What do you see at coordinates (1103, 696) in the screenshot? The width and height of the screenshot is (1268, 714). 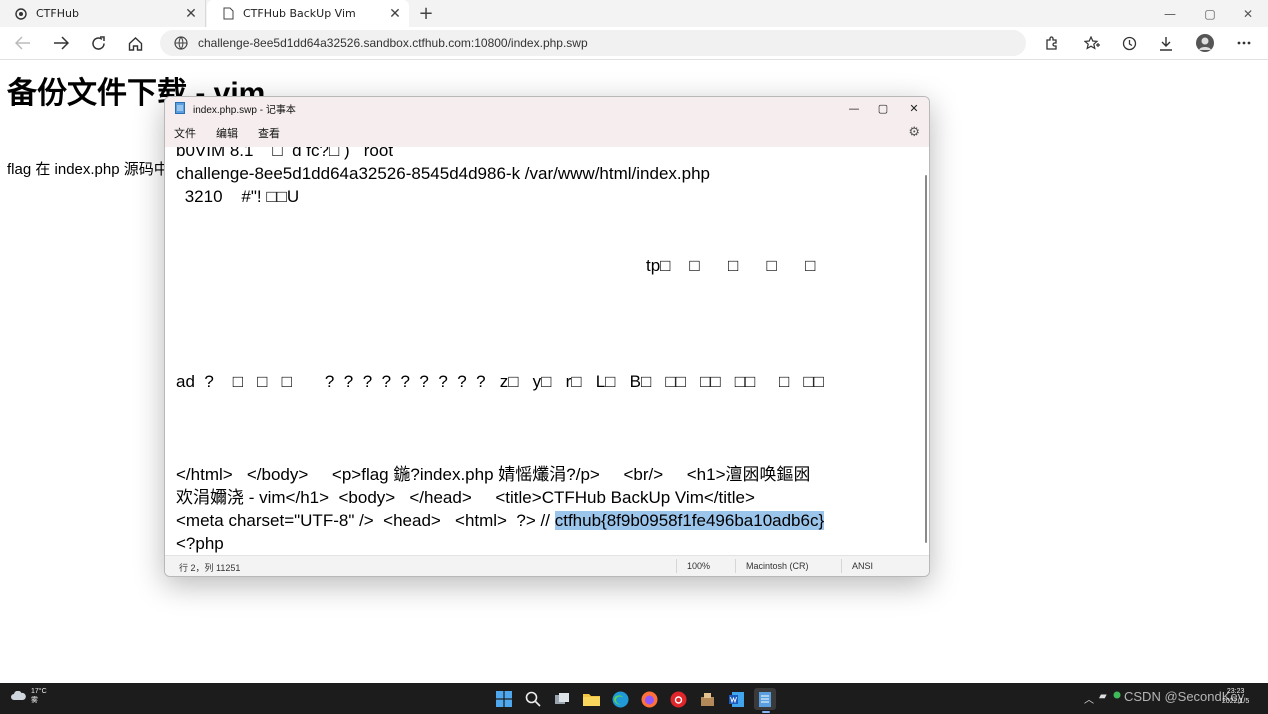 I see `network-icon: ▰` at bounding box center [1103, 696].